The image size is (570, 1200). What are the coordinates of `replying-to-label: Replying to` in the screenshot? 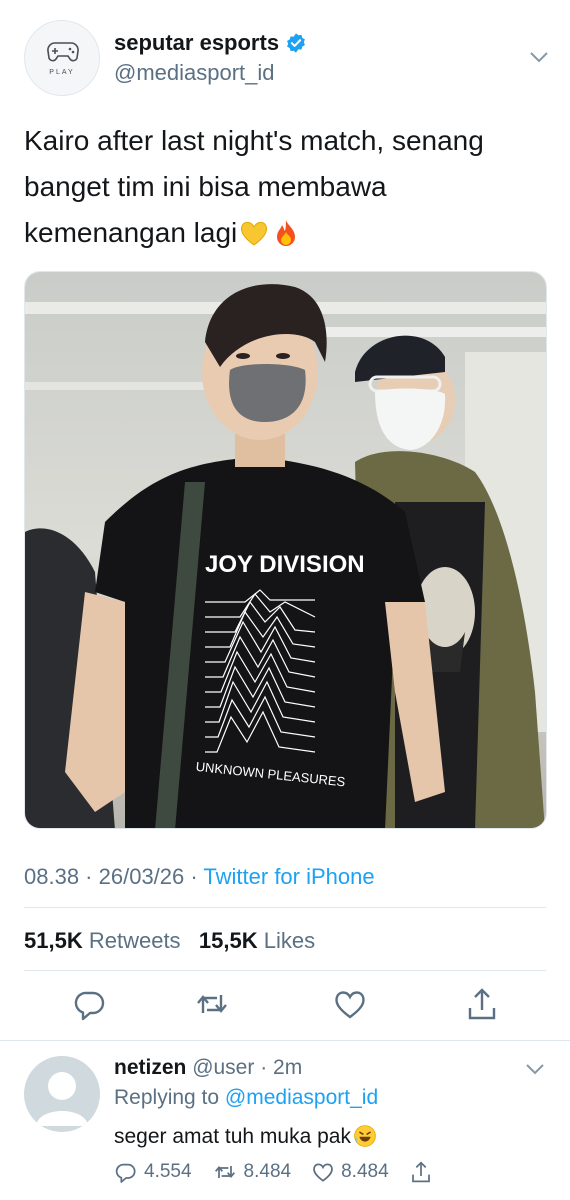 It's located at (167, 1097).